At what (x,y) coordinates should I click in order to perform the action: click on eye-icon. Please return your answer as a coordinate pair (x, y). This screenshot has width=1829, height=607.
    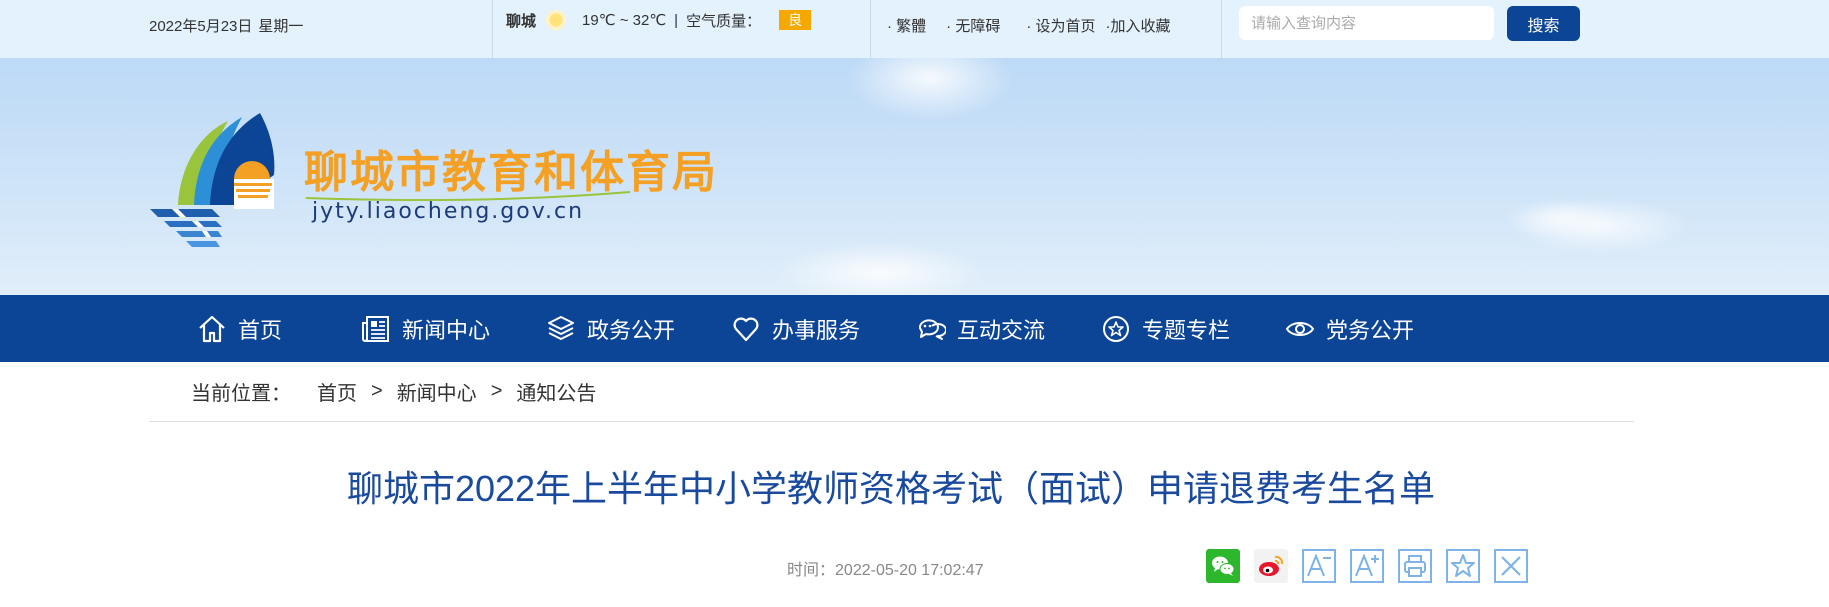
    Looking at the image, I should click on (1300, 329).